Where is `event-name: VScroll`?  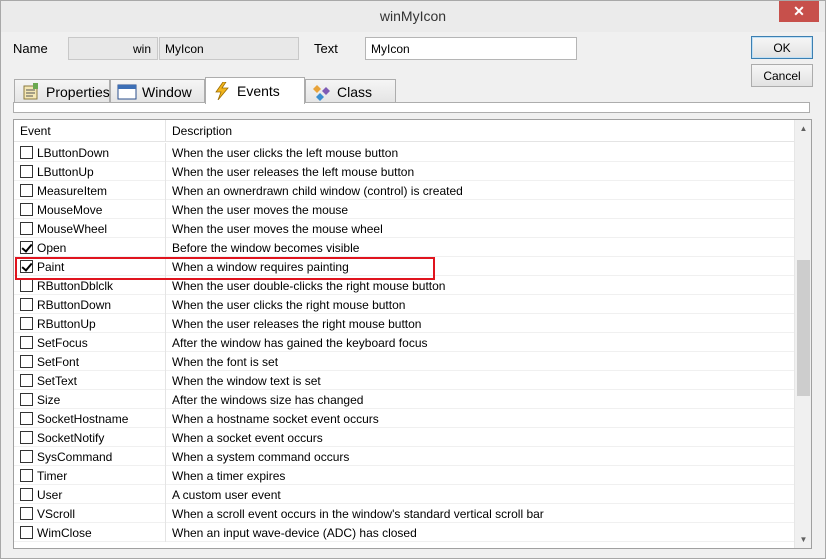
event-name: VScroll is located at coordinates (56, 513).